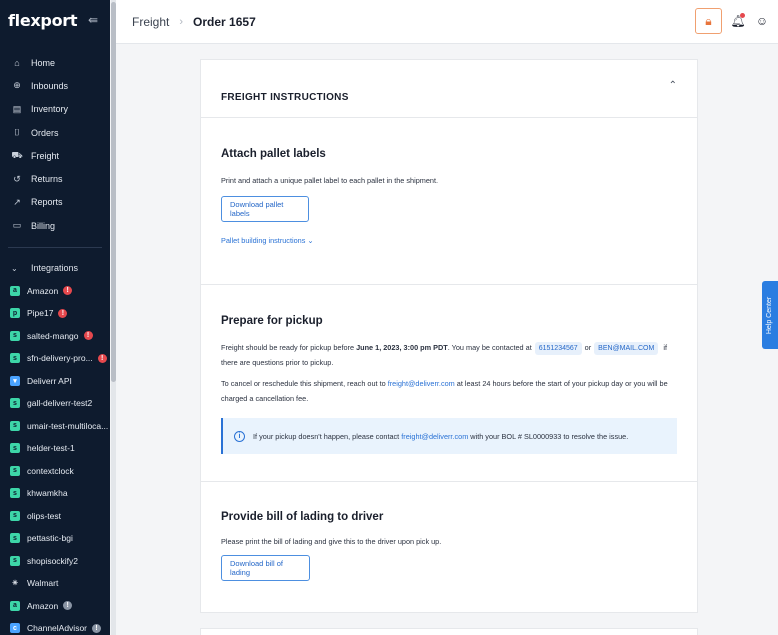 This screenshot has width=778, height=635. Describe the element at coordinates (17, 62) in the screenshot. I see `home-icon: ⌂` at that location.